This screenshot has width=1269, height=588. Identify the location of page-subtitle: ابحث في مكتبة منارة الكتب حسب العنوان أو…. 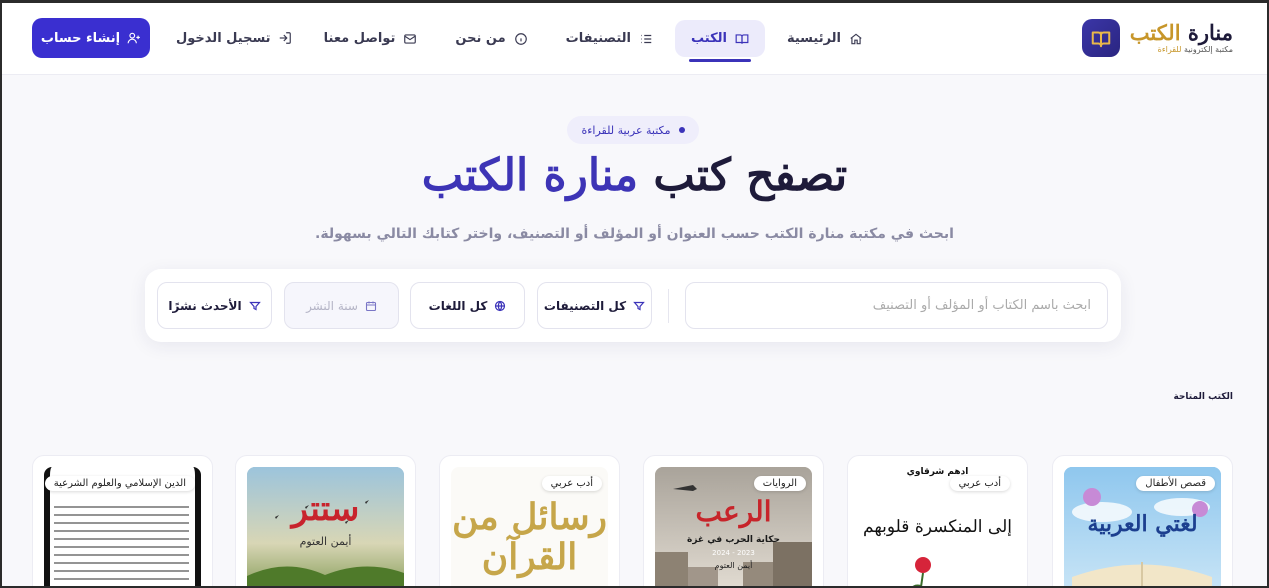
(634, 234).